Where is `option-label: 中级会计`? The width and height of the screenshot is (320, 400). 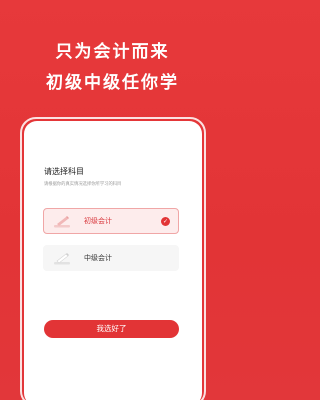 option-label: 中级会计 is located at coordinates (98, 258).